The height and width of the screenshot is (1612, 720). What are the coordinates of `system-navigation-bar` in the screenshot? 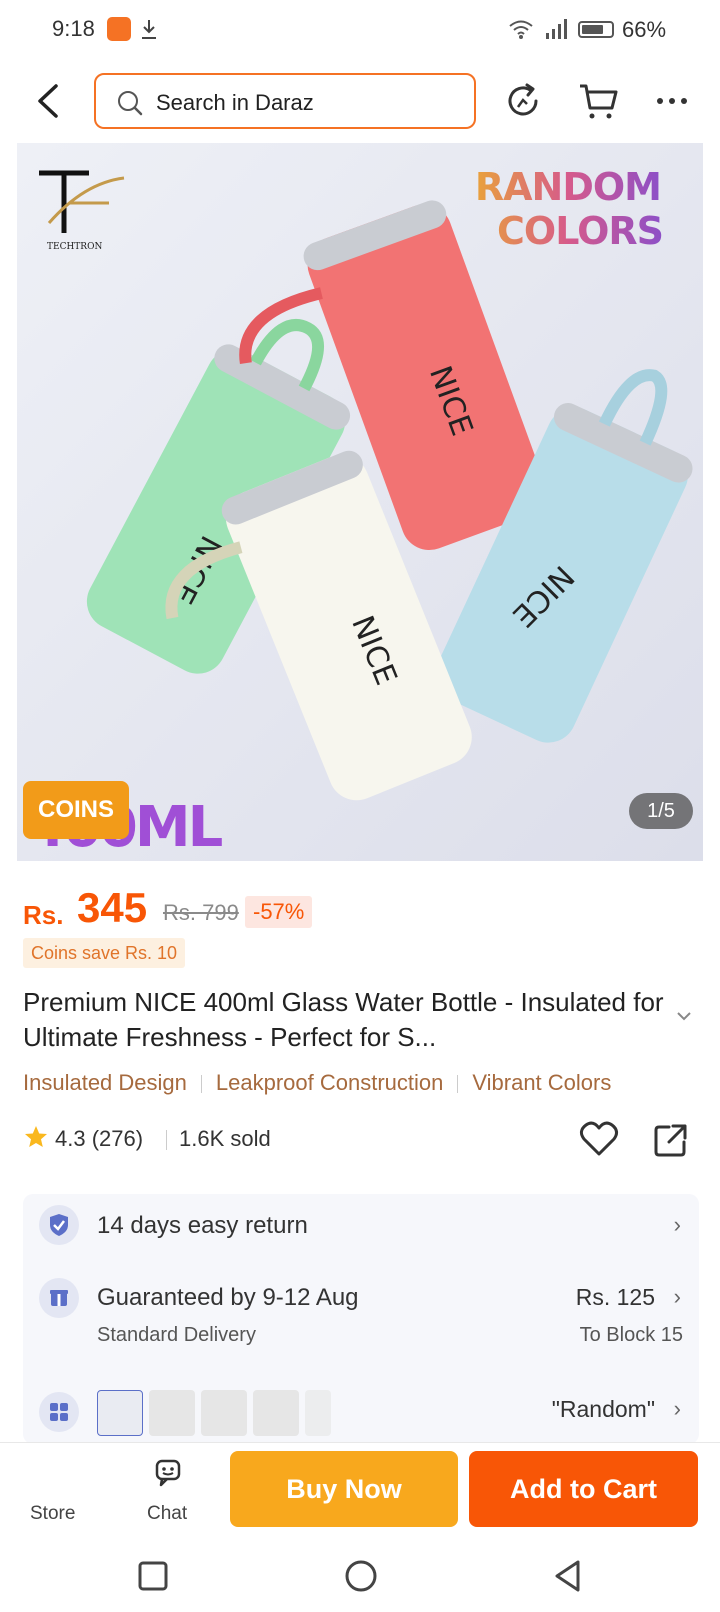 It's located at (360, 1577).